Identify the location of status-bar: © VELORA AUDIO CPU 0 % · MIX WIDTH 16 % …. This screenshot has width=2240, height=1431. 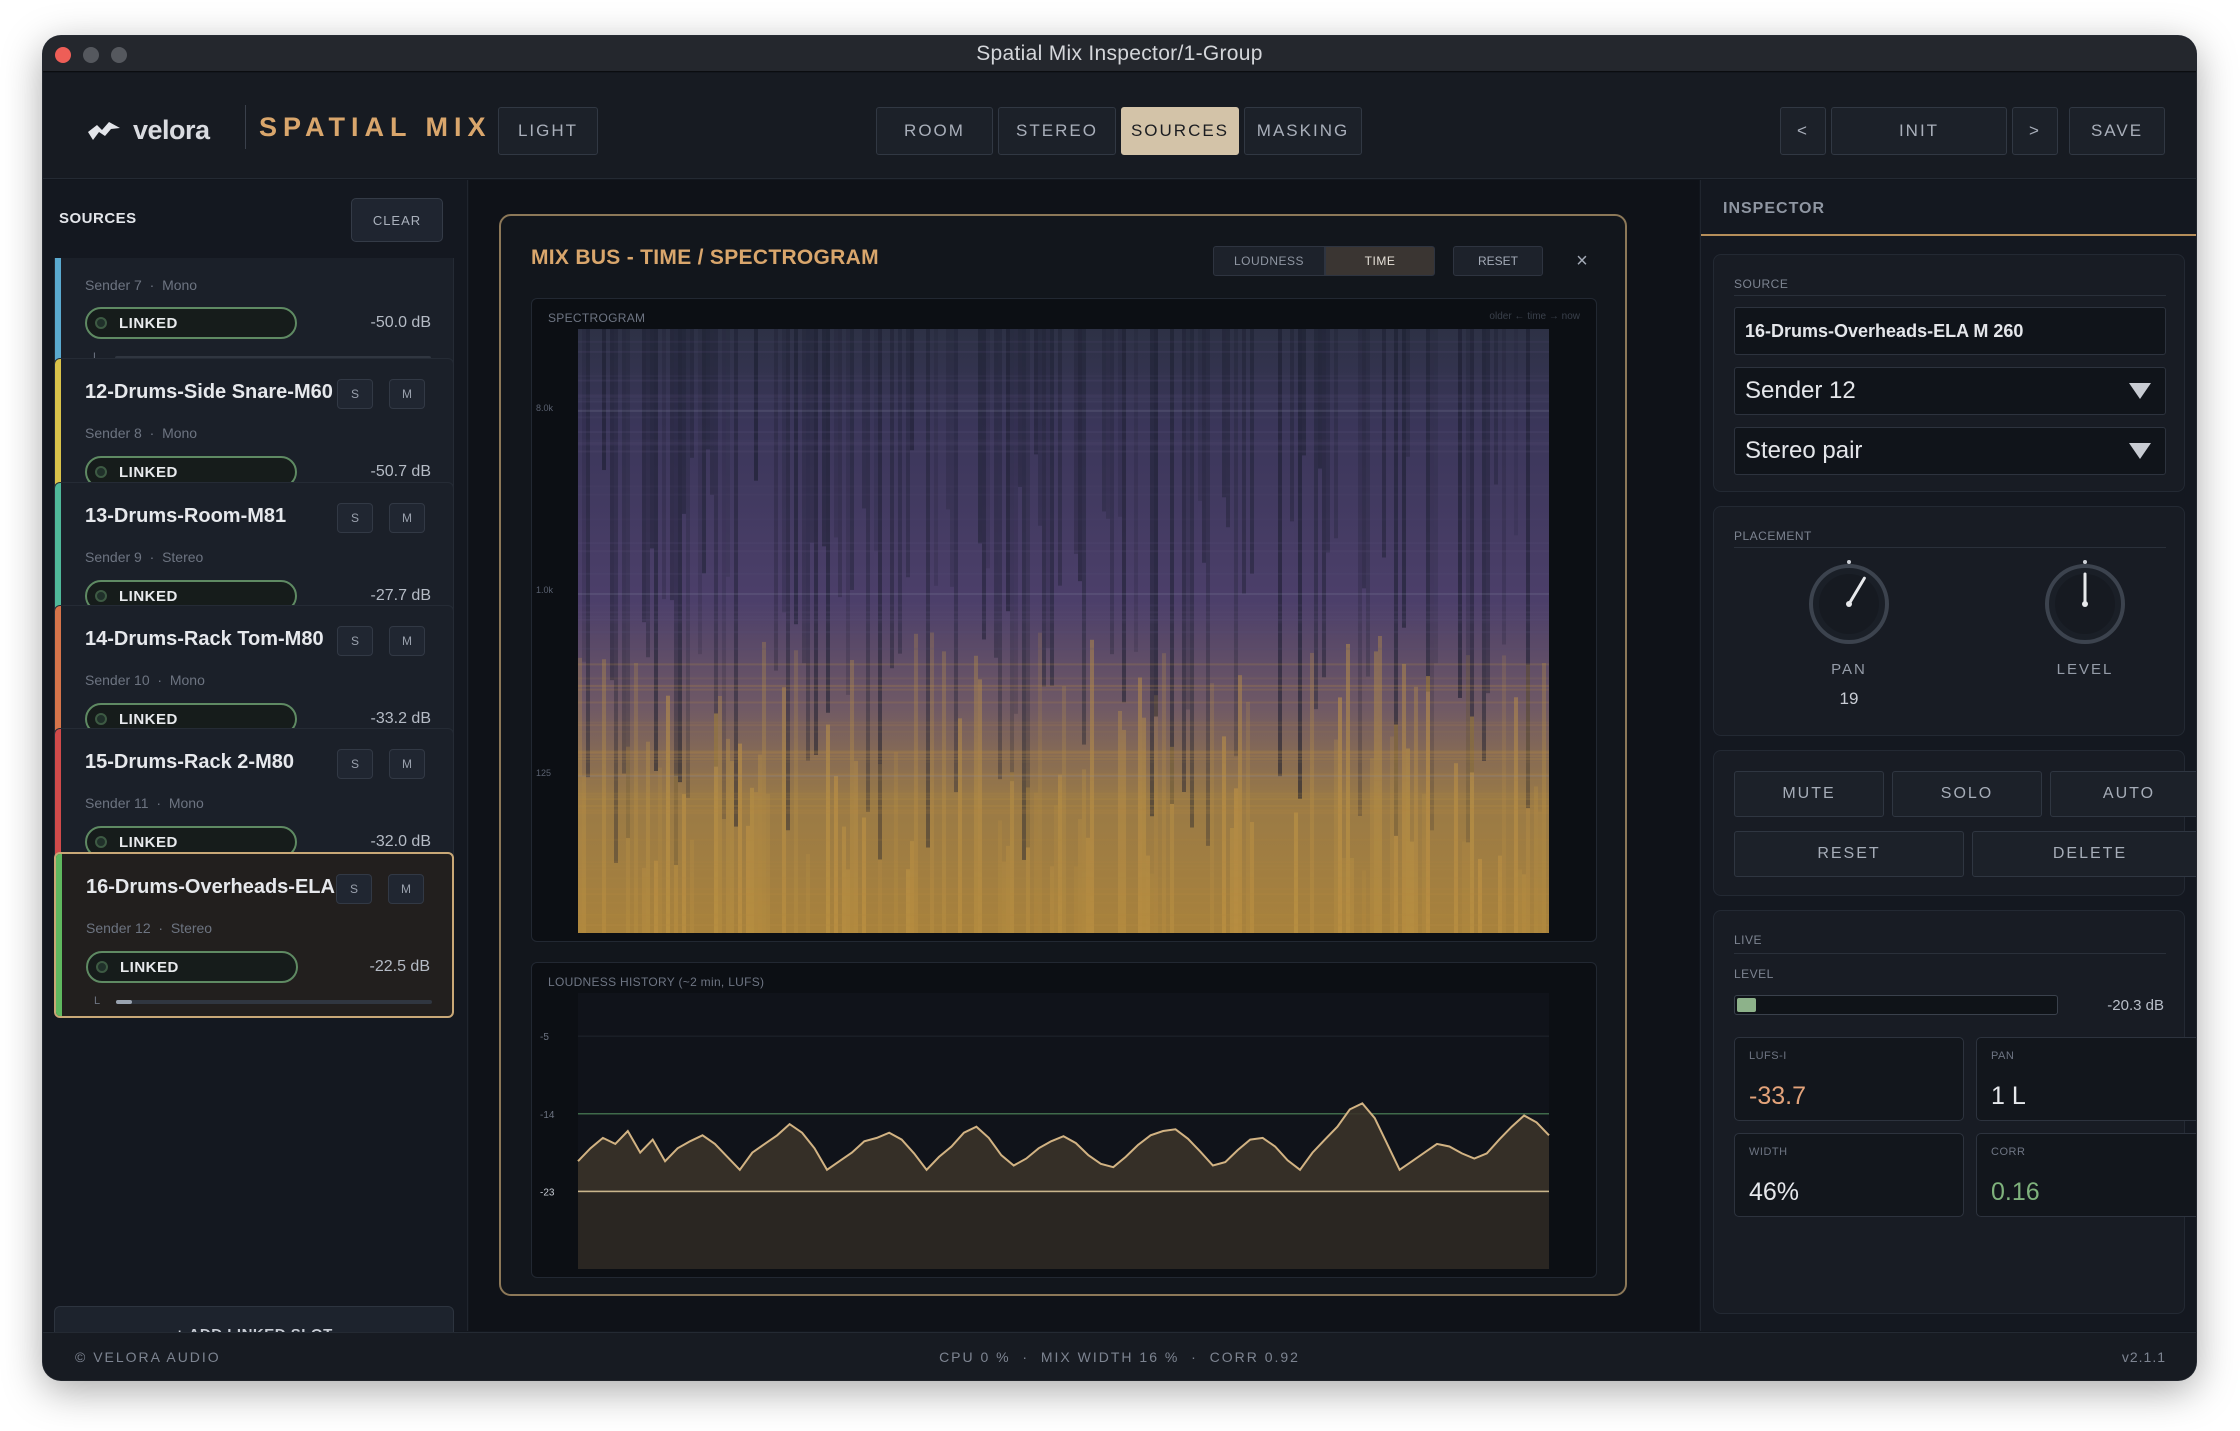
(1119, 1356).